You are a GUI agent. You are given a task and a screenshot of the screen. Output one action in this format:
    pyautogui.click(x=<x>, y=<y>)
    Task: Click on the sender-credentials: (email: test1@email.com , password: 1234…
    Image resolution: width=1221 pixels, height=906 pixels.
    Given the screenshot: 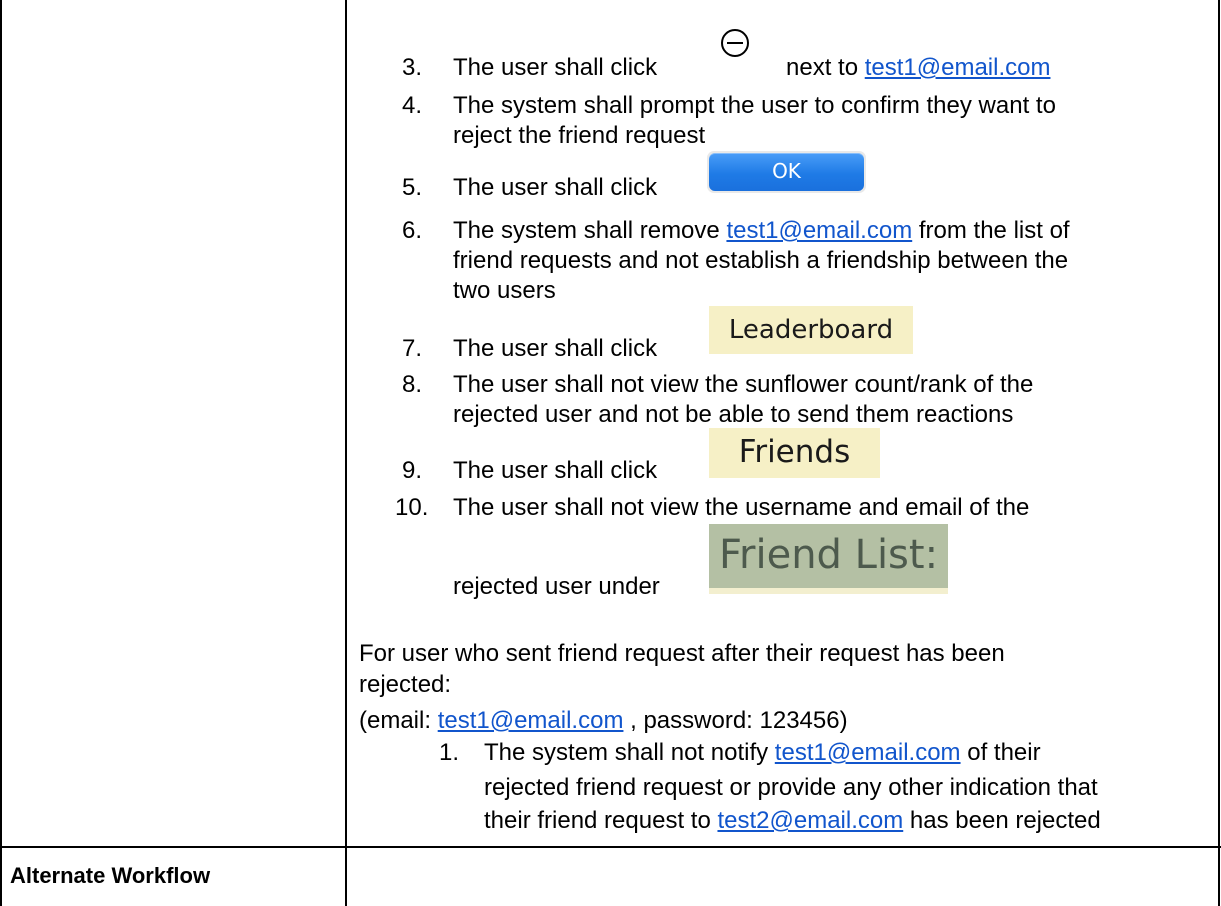 What is the action you would take?
    pyautogui.click(x=603, y=720)
    